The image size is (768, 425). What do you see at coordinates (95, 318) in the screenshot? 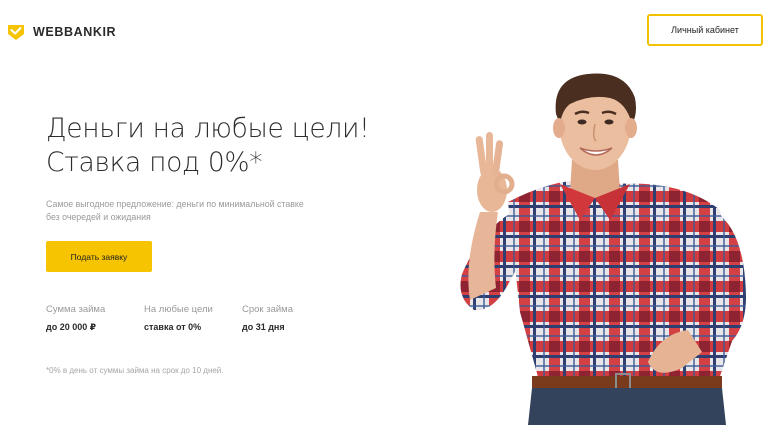
I see `stat-loan-amount: Сумма займа до 20 000 ₽` at bounding box center [95, 318].